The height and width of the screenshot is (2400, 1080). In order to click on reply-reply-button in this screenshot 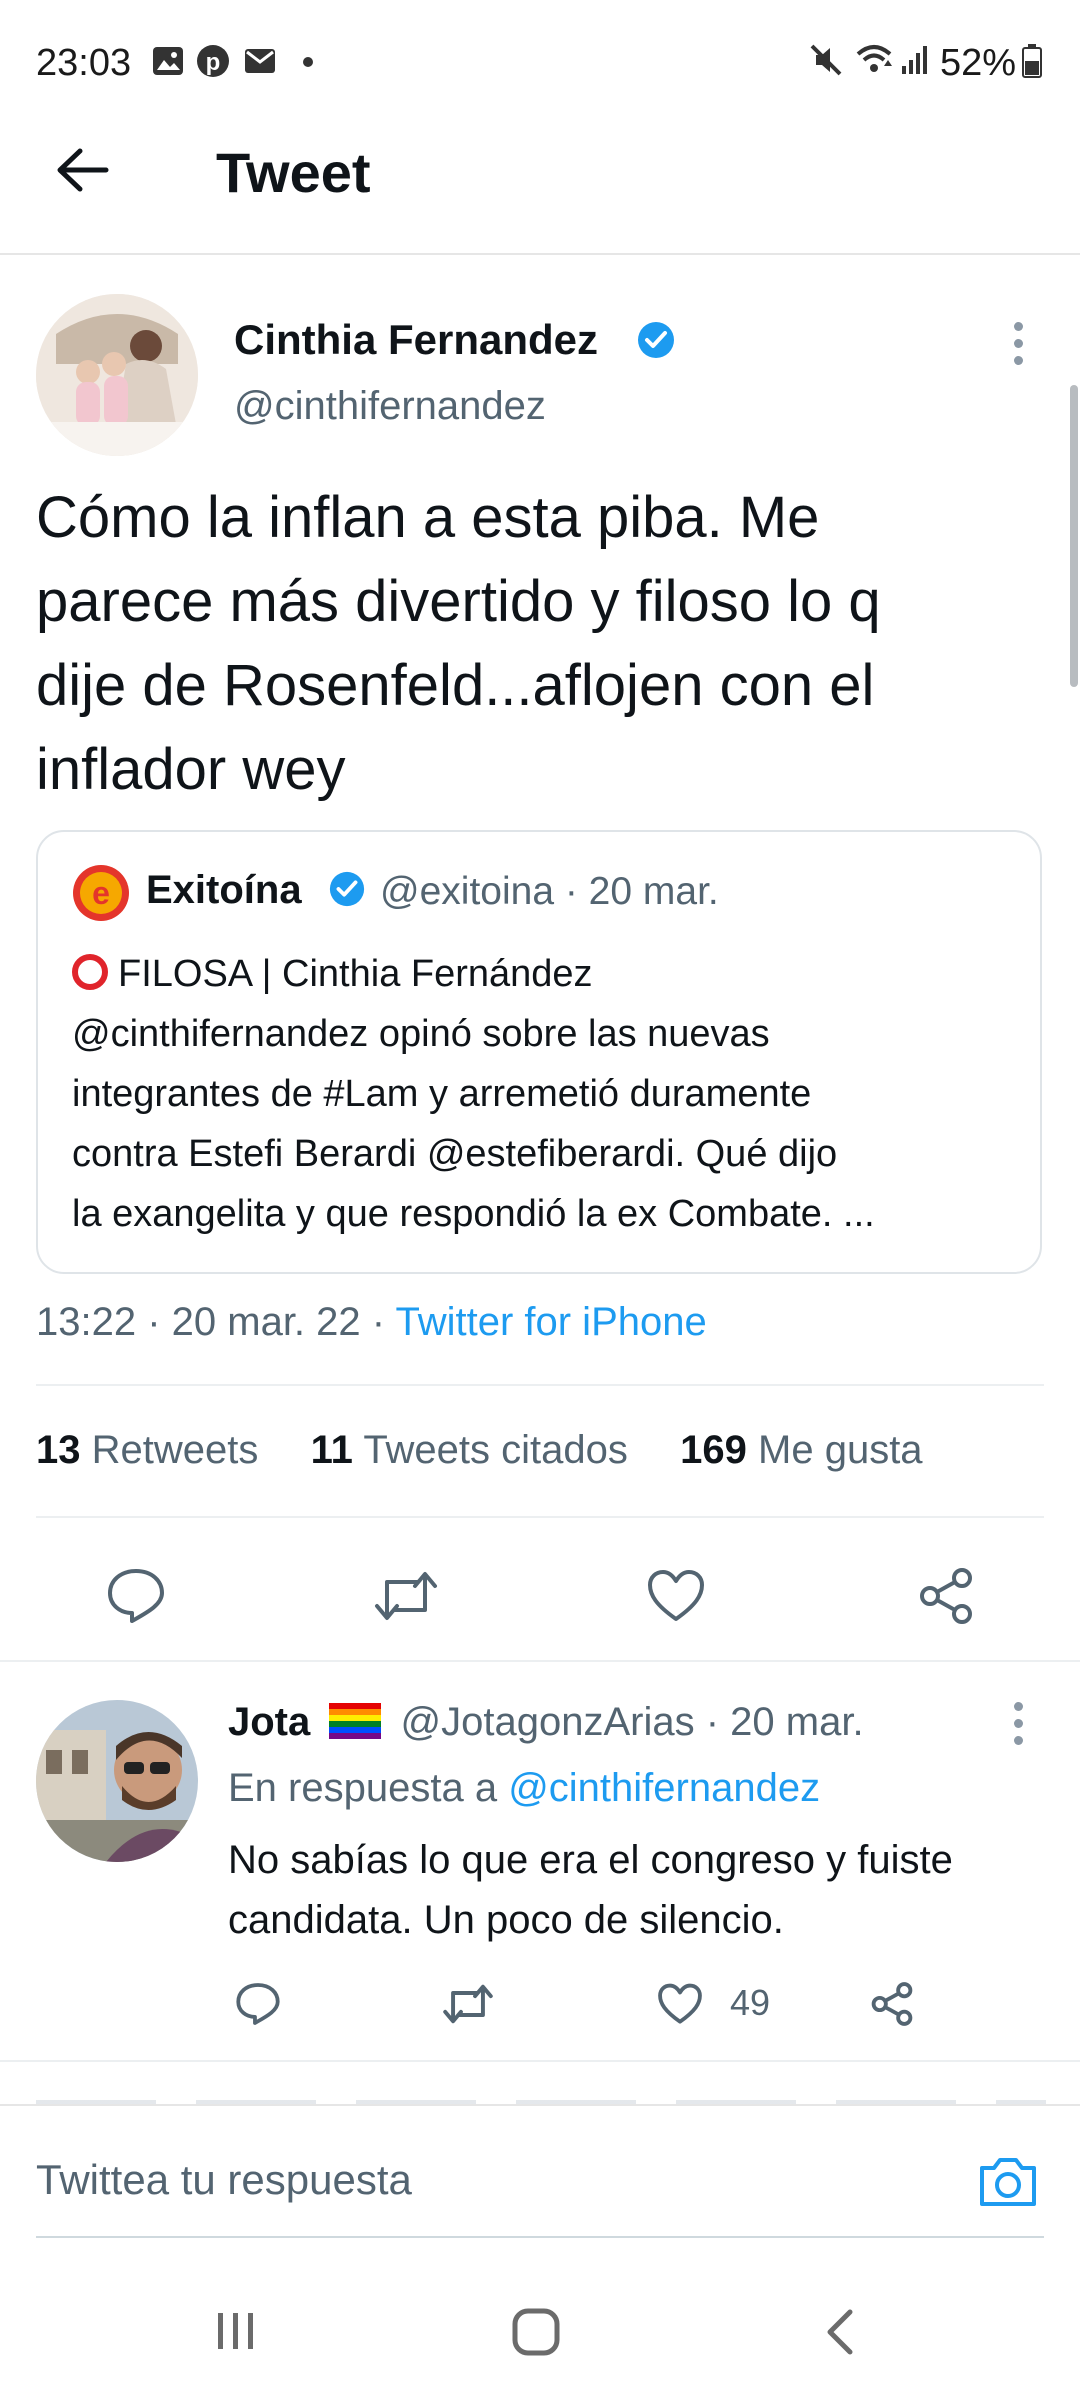, I will do `click(258, 2004)`.